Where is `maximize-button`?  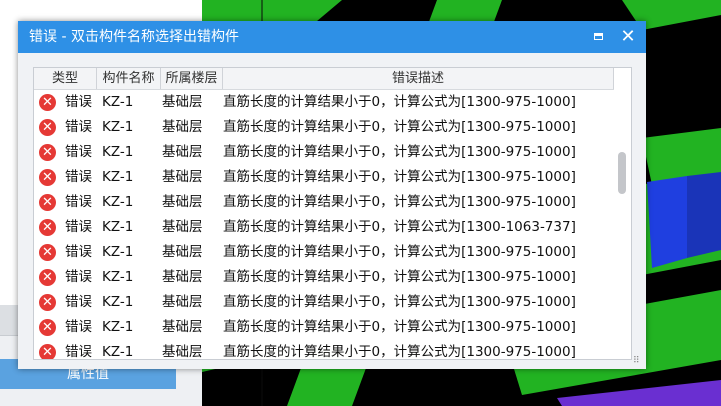
maximize-button is located at coordinates (598, 37).